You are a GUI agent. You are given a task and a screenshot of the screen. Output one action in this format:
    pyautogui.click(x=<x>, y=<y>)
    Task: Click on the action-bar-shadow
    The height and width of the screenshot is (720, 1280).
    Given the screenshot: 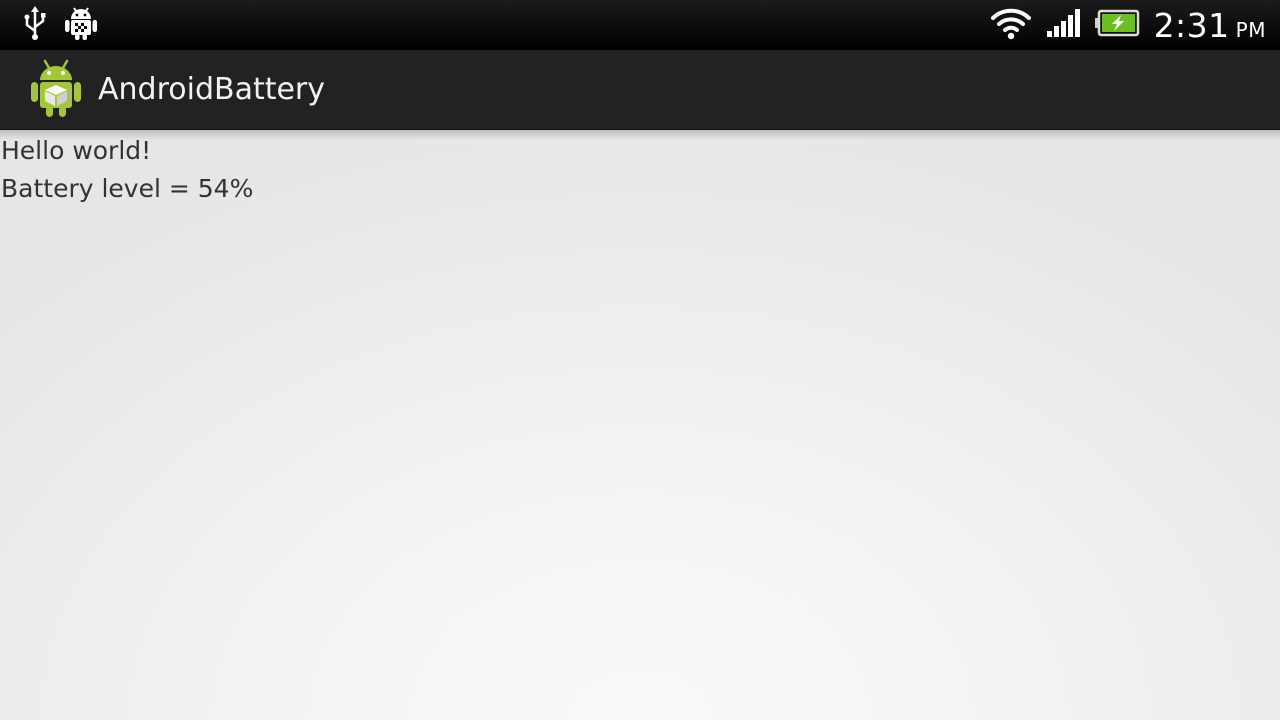 What is the action you would take?
    pyautogui.click(x=640, y=135)
    